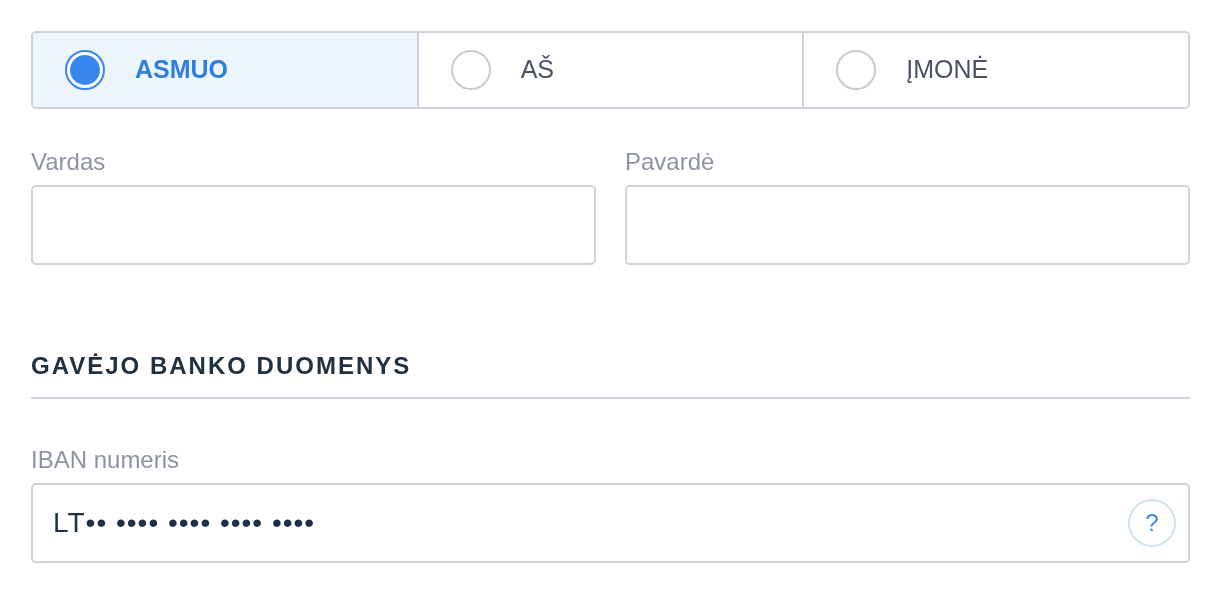 Image resolution: width=1220 pixels, height=594 pixels. What do you see at coordinates (610, 375) in the screenshot?
I see `section-heading: GAVĖJO BANKO DUOMENYS` at bounding box center [610, 375].